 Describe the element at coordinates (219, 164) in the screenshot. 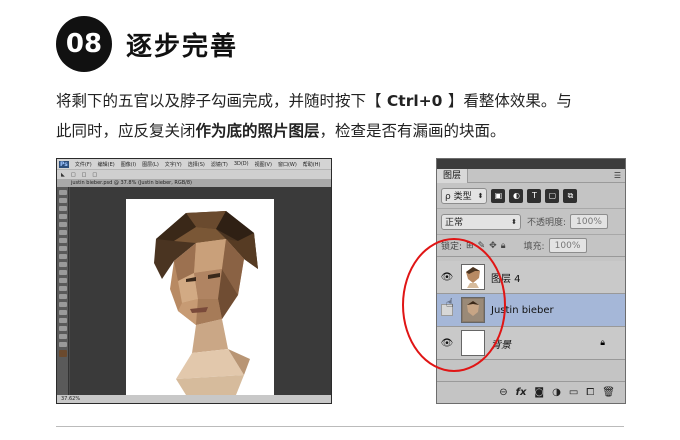

I see `menu-item: 滤镜(T)` at that location.